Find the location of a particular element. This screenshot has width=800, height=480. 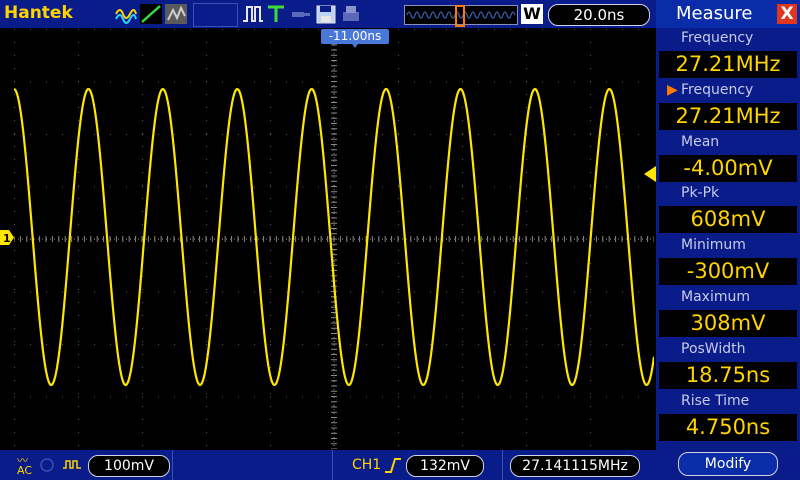

mode-box is located at coordinates (215, 15).